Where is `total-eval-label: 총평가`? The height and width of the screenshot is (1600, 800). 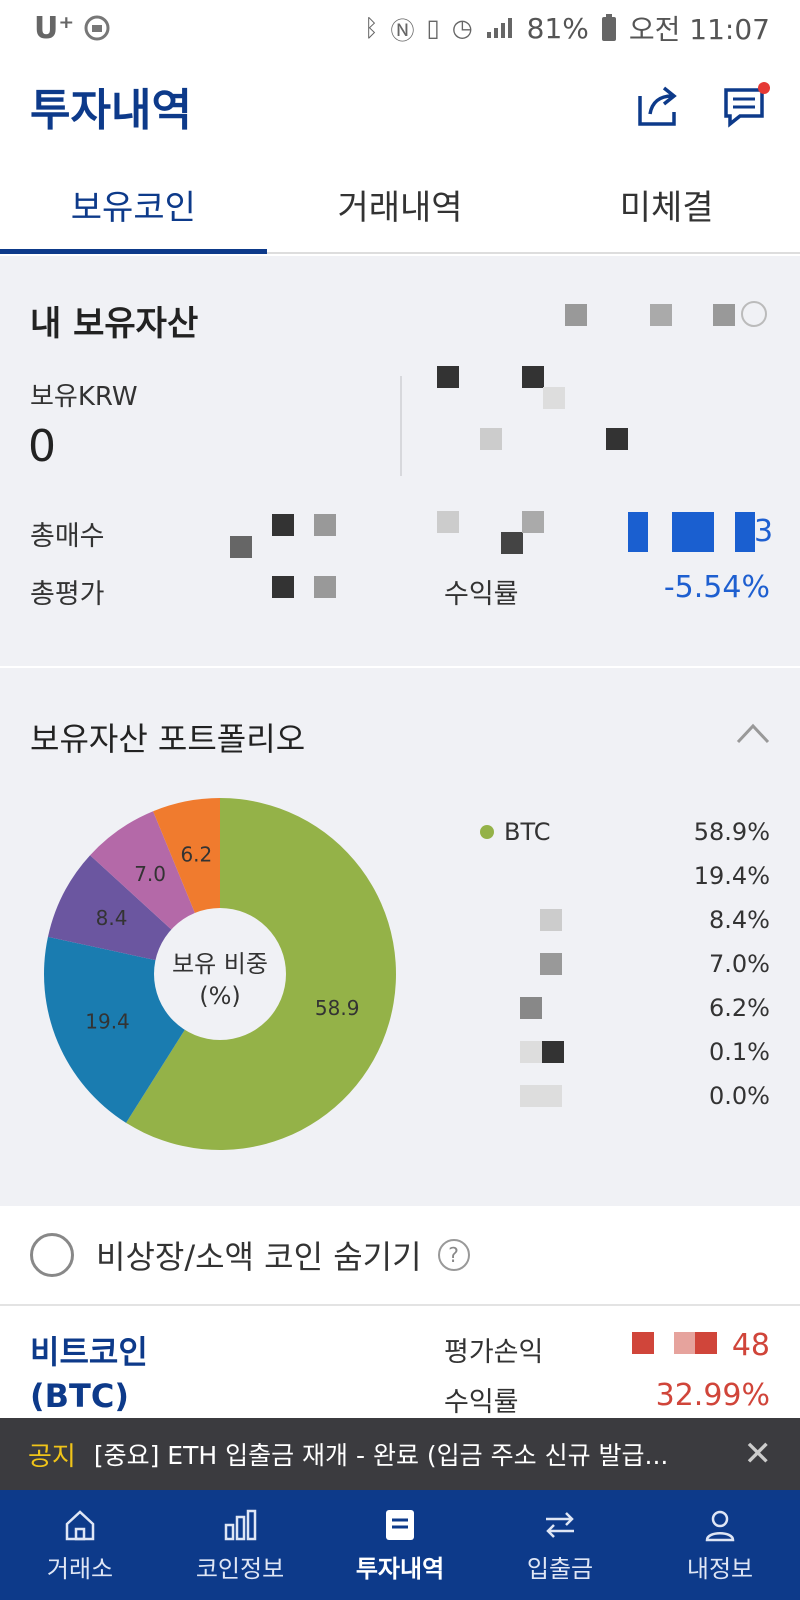
total-eval-label: 총평가 is located at coordinates (67, 594).